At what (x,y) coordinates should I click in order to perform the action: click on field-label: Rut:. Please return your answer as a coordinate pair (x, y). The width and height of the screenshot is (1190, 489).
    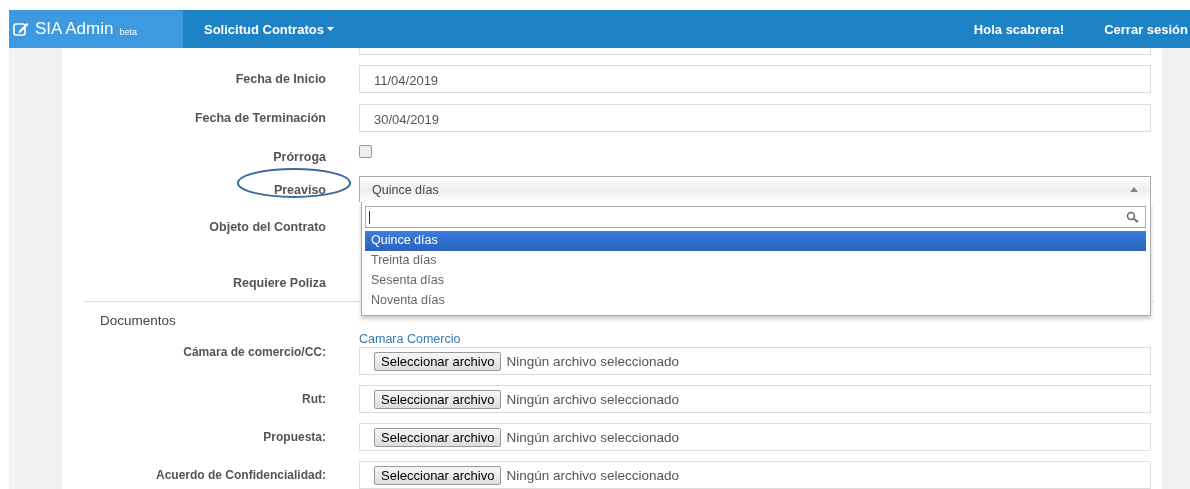
    Looking at the image, I should click on (313, 399).